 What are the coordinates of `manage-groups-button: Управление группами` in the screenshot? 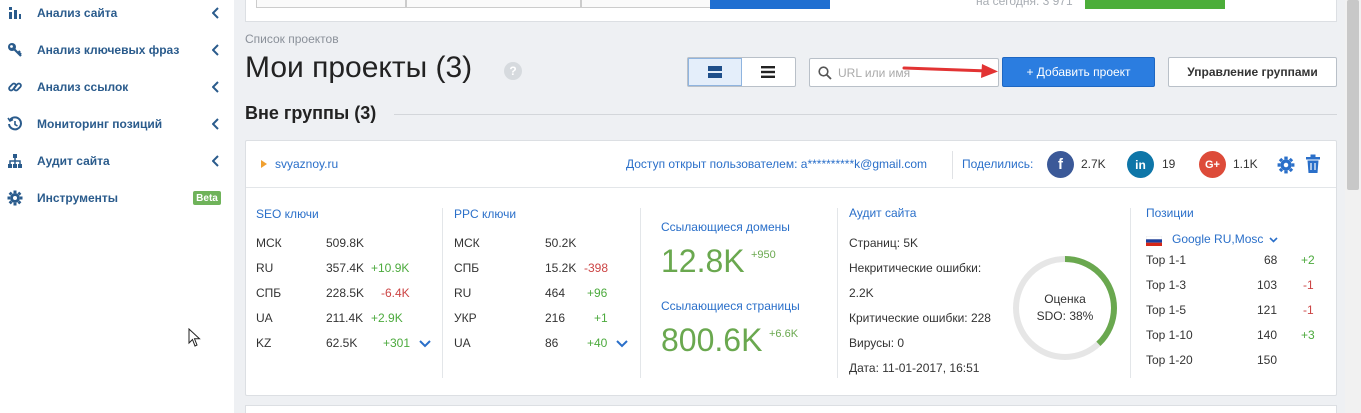 It's located at (1252, 72).